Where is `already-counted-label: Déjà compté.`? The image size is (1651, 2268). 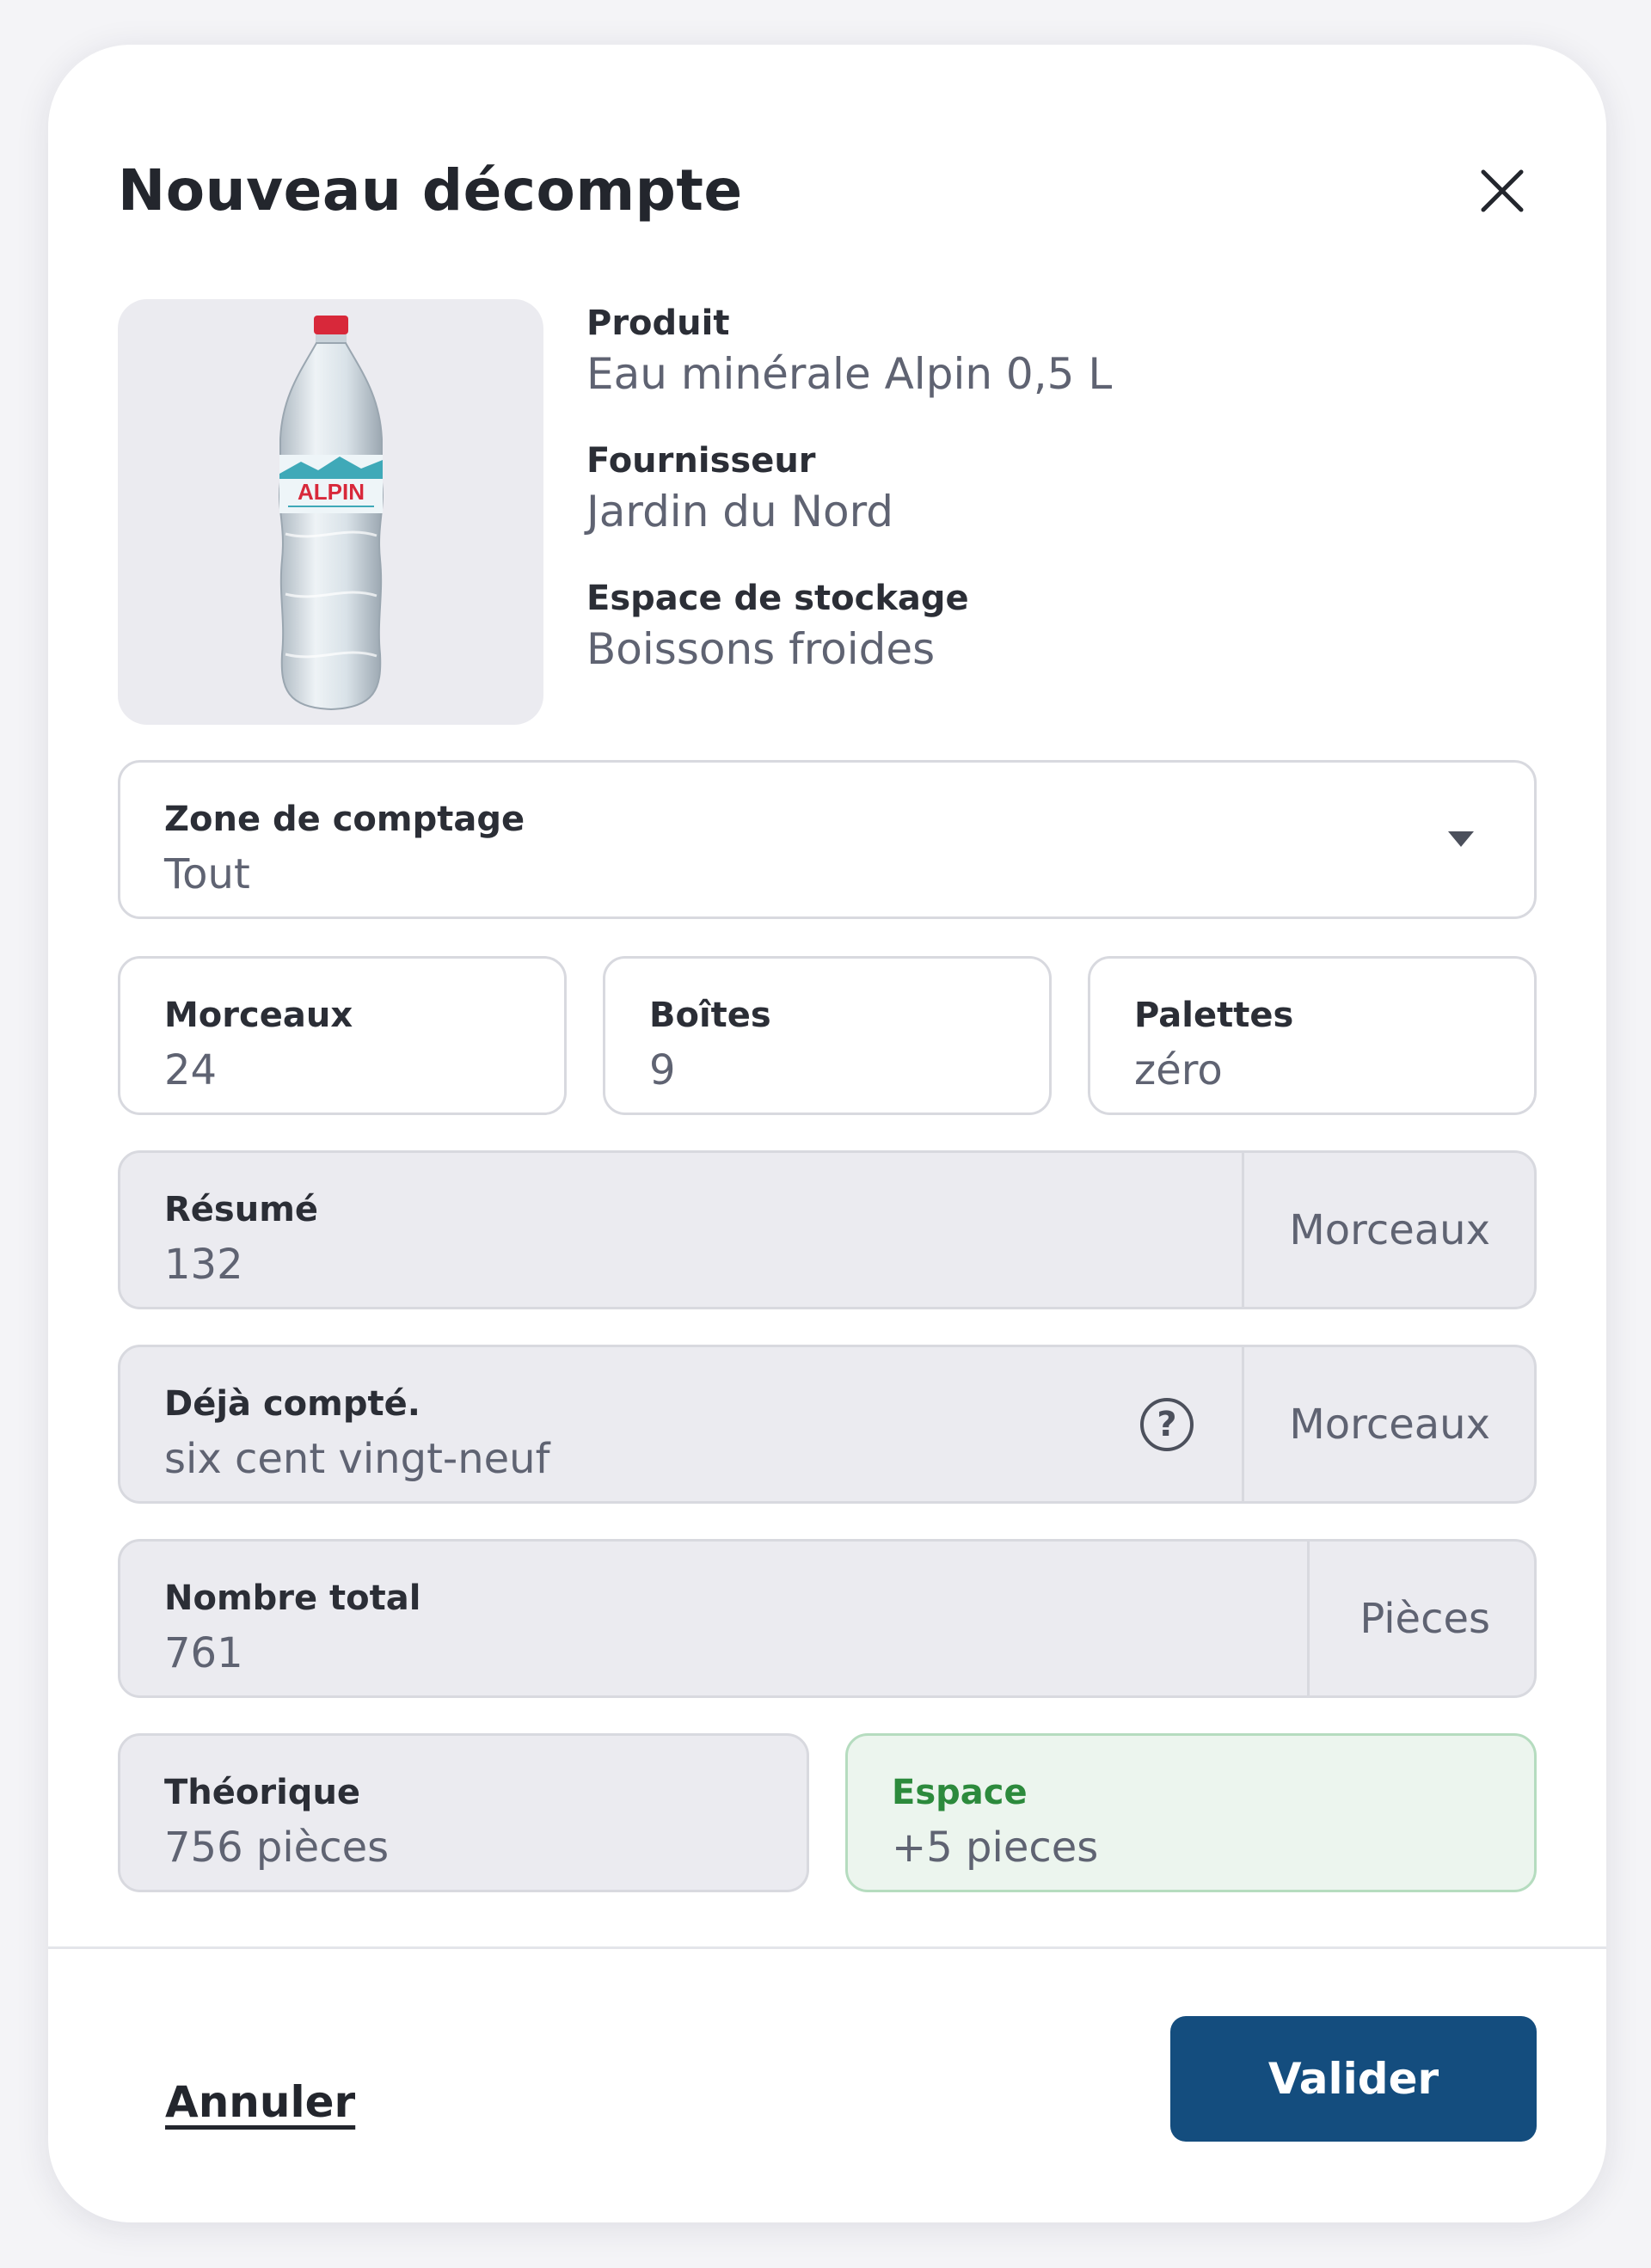
already-counted-label: Déjà compté. is located at coordinates (292, 1404).